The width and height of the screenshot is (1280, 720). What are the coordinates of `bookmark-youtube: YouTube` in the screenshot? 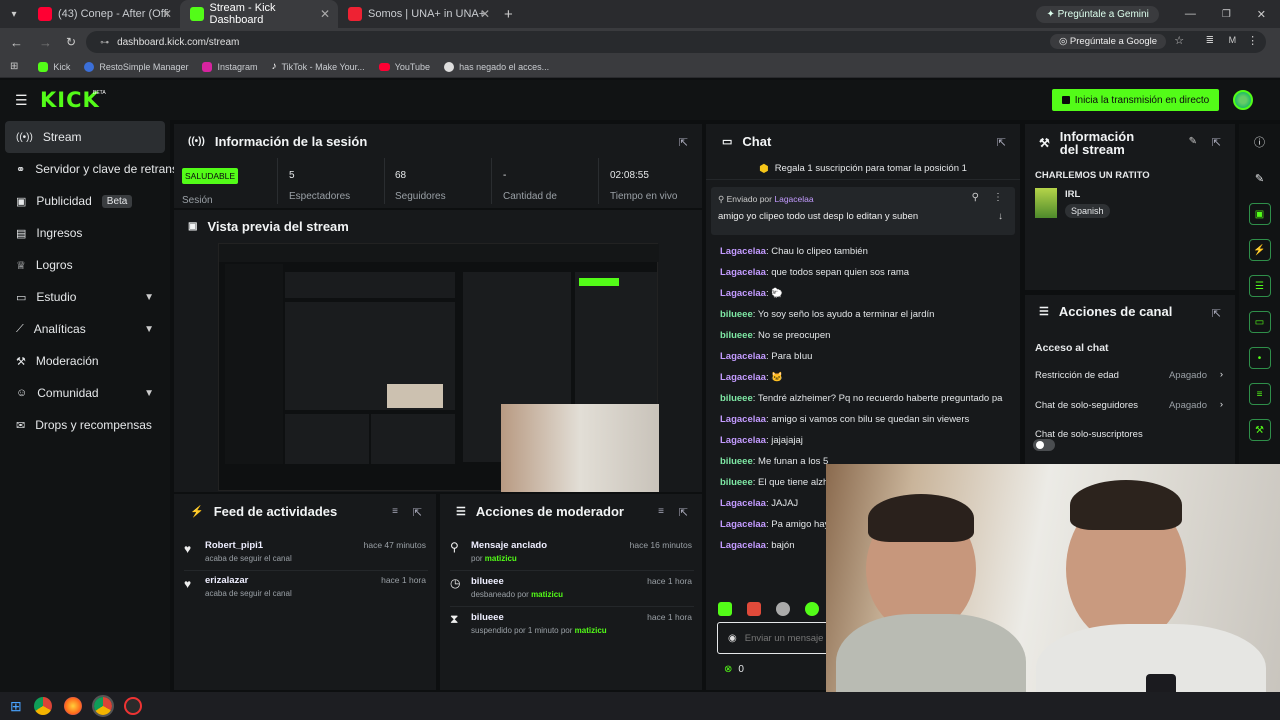 It's located at (404, 67).